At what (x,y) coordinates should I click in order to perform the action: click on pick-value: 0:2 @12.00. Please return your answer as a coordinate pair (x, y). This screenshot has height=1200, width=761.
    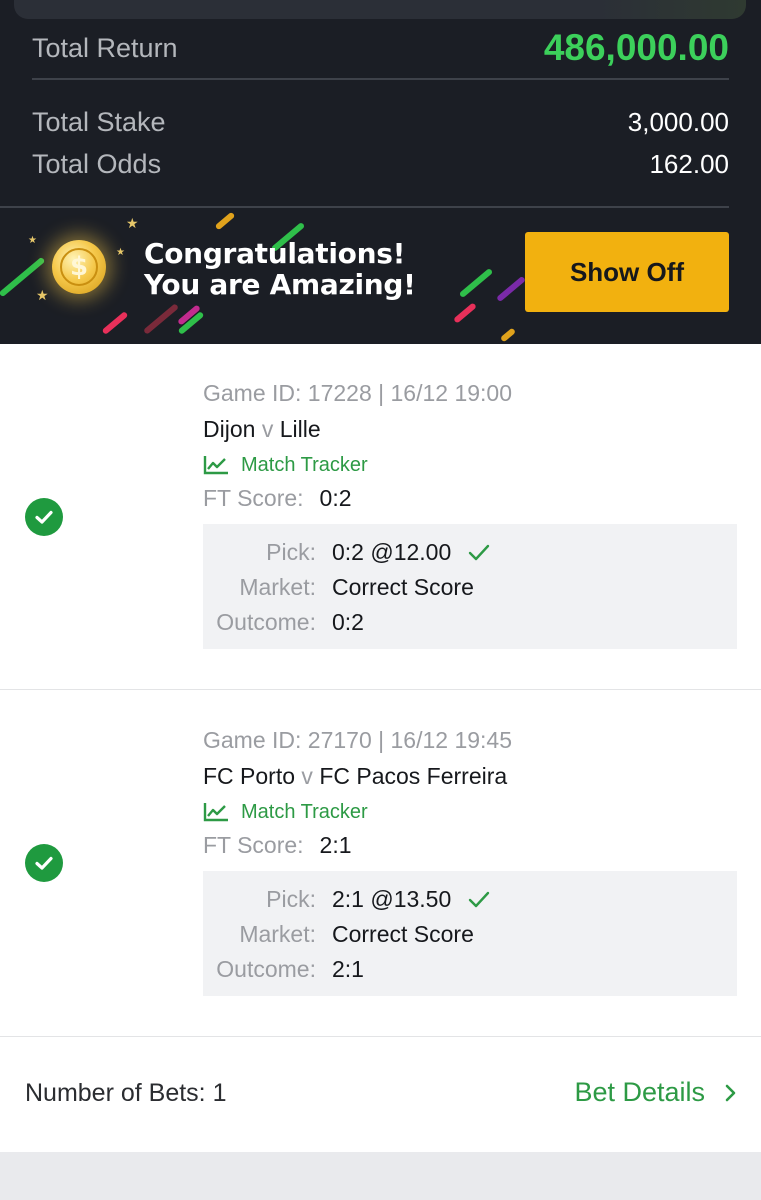
    Looking at the image, I should click on (392, 552).